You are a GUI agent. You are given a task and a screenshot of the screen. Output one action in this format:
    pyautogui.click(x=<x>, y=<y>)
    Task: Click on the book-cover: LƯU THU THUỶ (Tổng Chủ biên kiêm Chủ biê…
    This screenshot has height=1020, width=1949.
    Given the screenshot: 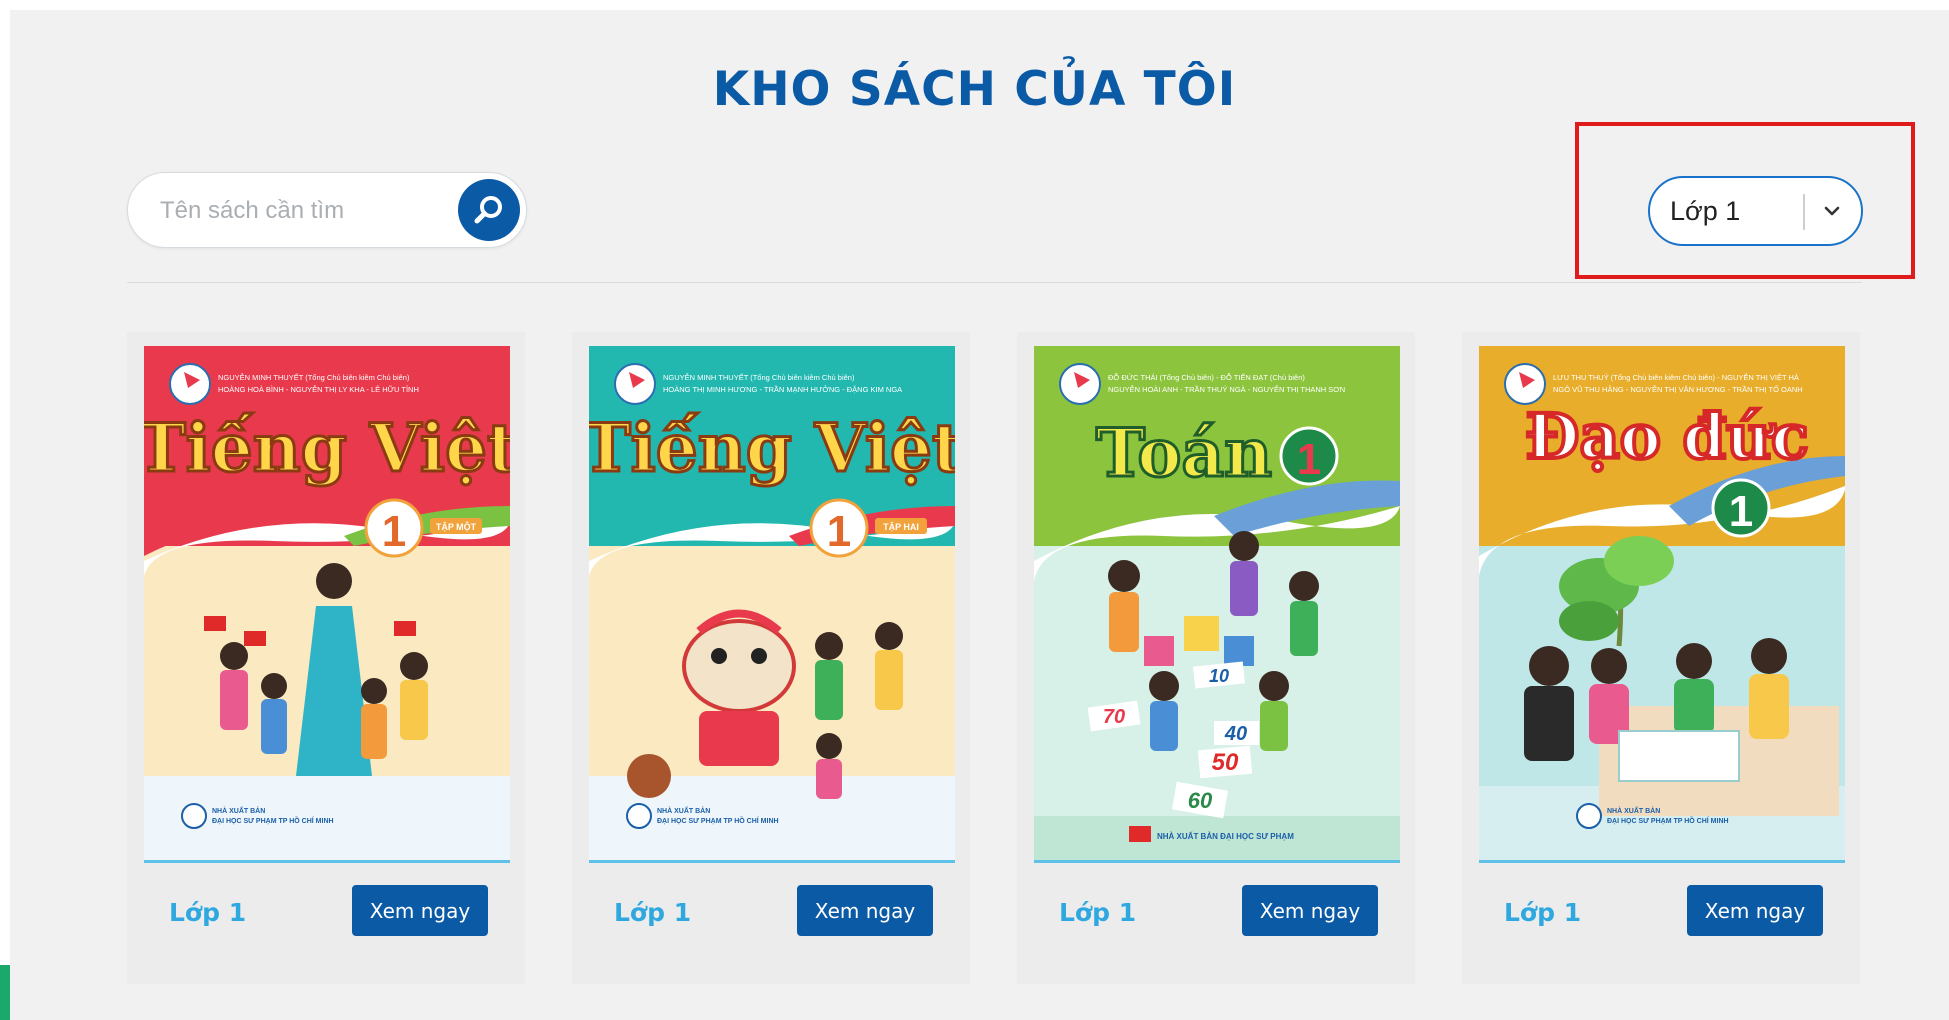 What is the action you would take?
    pyautogui.click(x=1662, y=604)
    